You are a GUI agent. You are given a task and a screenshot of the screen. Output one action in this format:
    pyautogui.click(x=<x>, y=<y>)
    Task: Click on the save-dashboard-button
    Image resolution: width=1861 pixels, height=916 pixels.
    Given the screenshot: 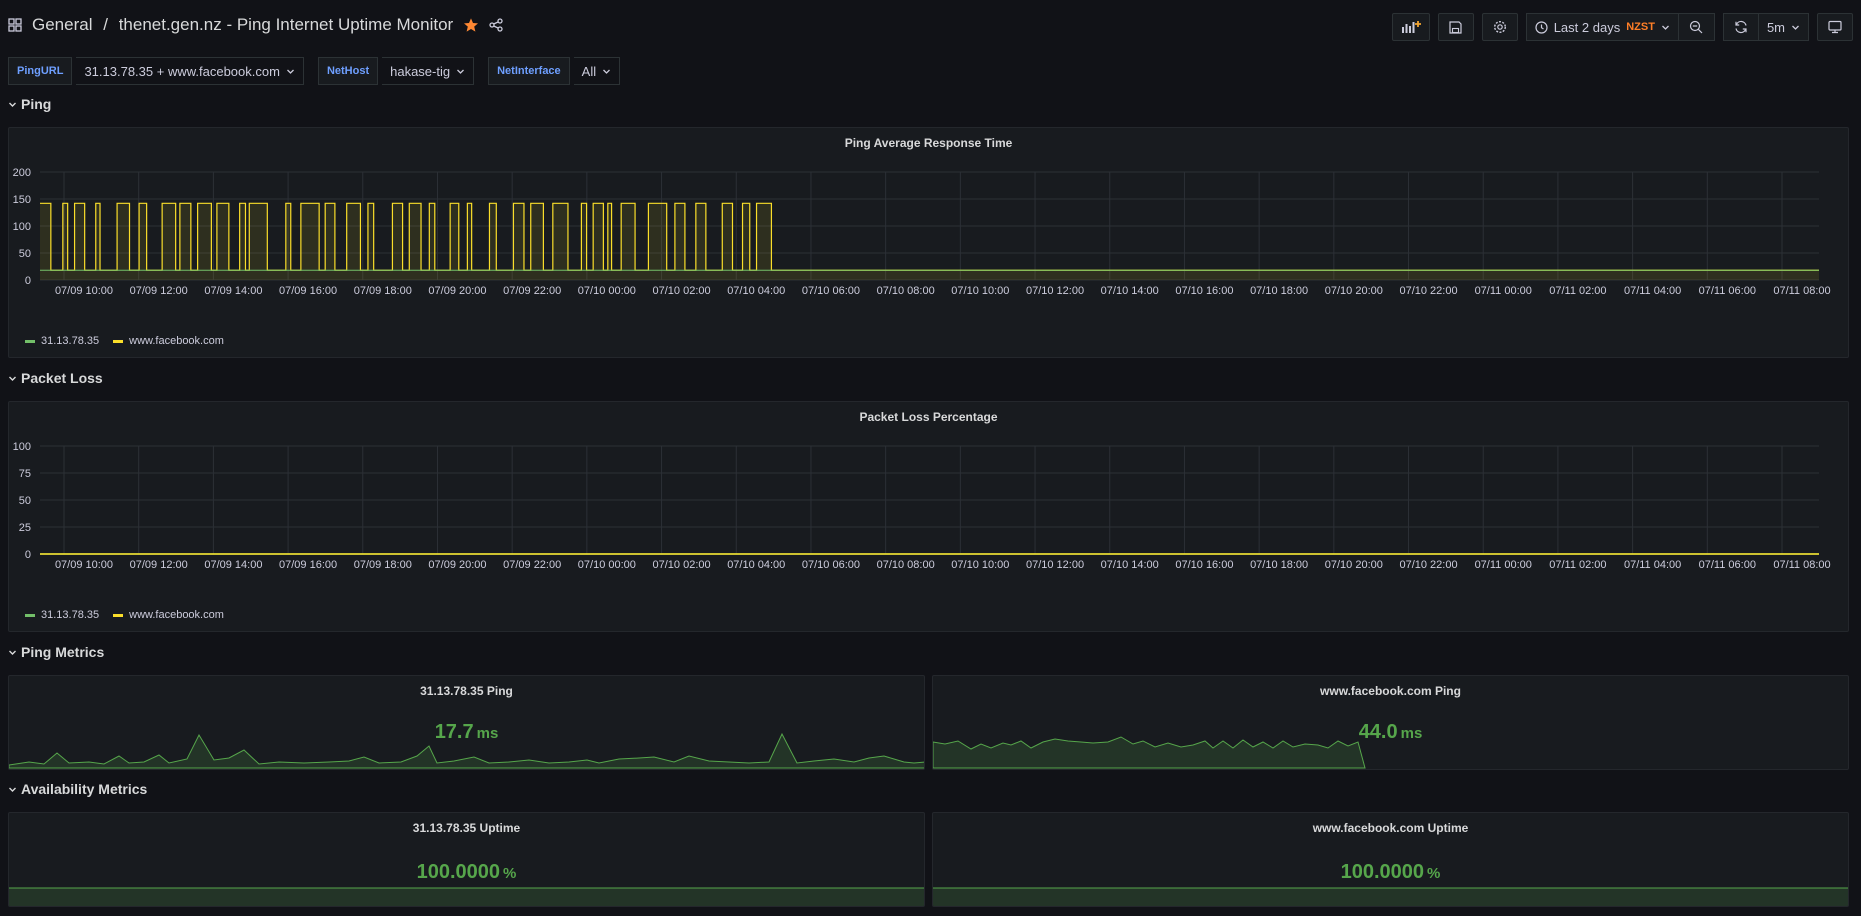 What is the action you would take?
    pyautogui.click(x=1455, y=27)
    